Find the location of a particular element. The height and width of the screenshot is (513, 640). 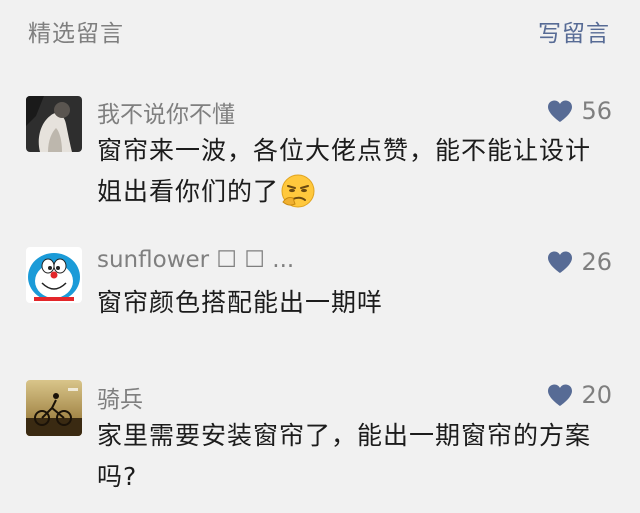

like-button: 56 is located at coordinates (579, 111).